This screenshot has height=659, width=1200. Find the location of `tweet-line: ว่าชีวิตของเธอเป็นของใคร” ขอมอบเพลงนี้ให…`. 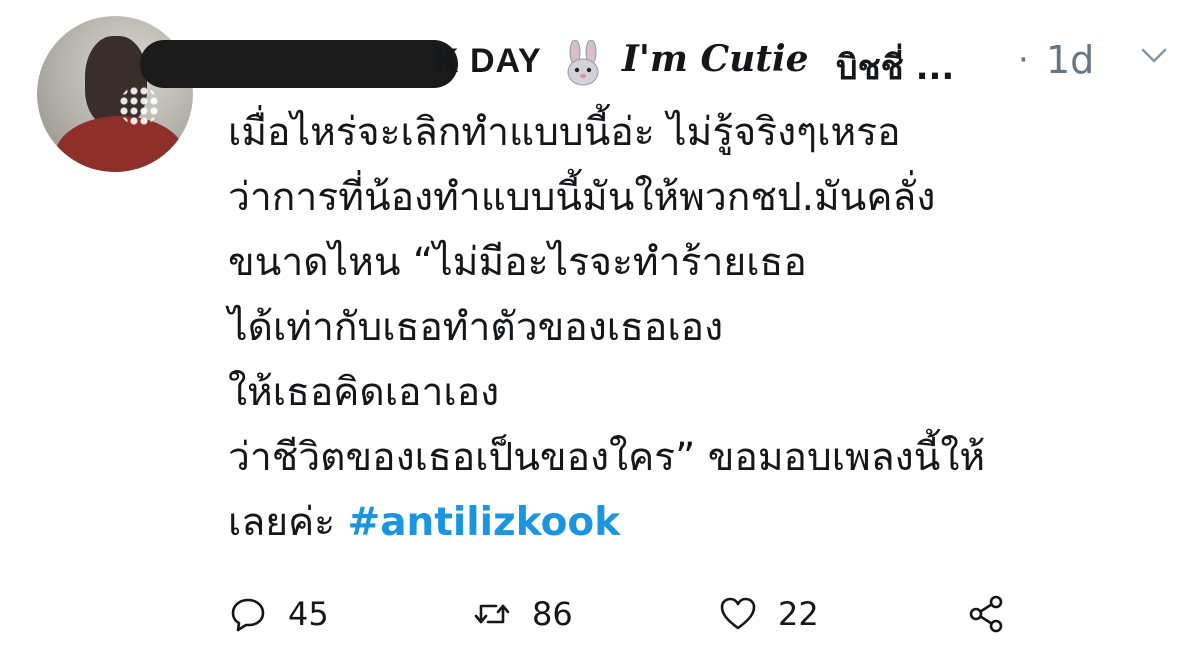

tweet-line: ว่าชีวิตของเธอเป็นของใคร” ขอมอบเพลงนี้ให… is located at coordinates (607, 457).